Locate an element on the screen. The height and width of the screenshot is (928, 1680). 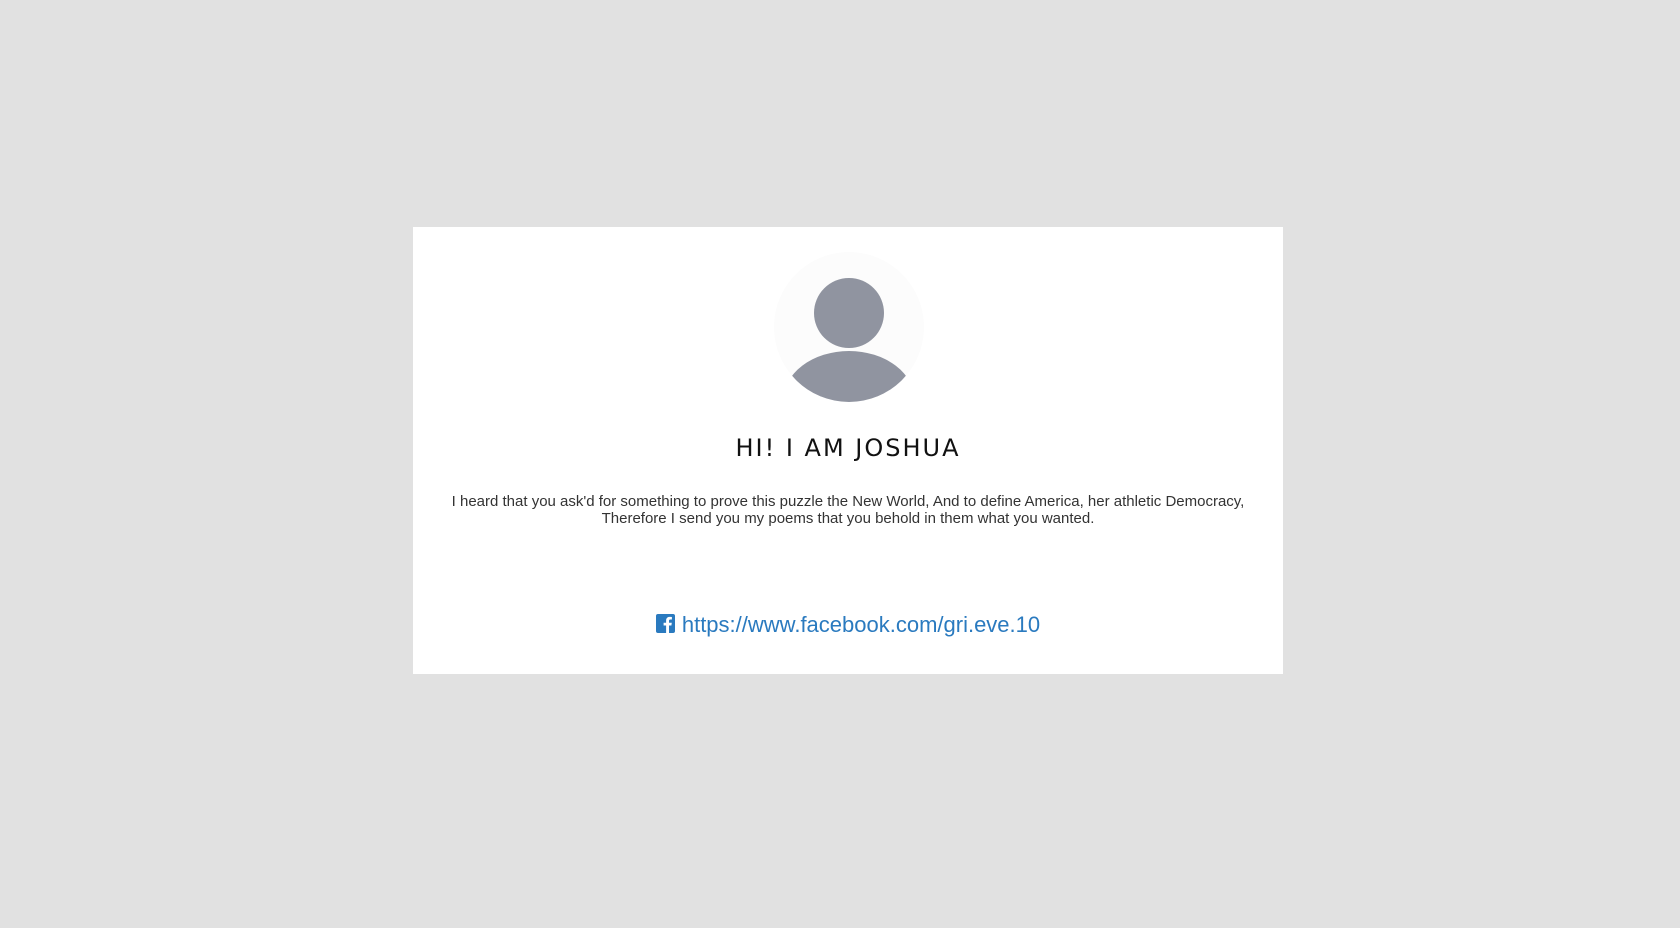
avatar-svg is located at coordinates (849, 340).